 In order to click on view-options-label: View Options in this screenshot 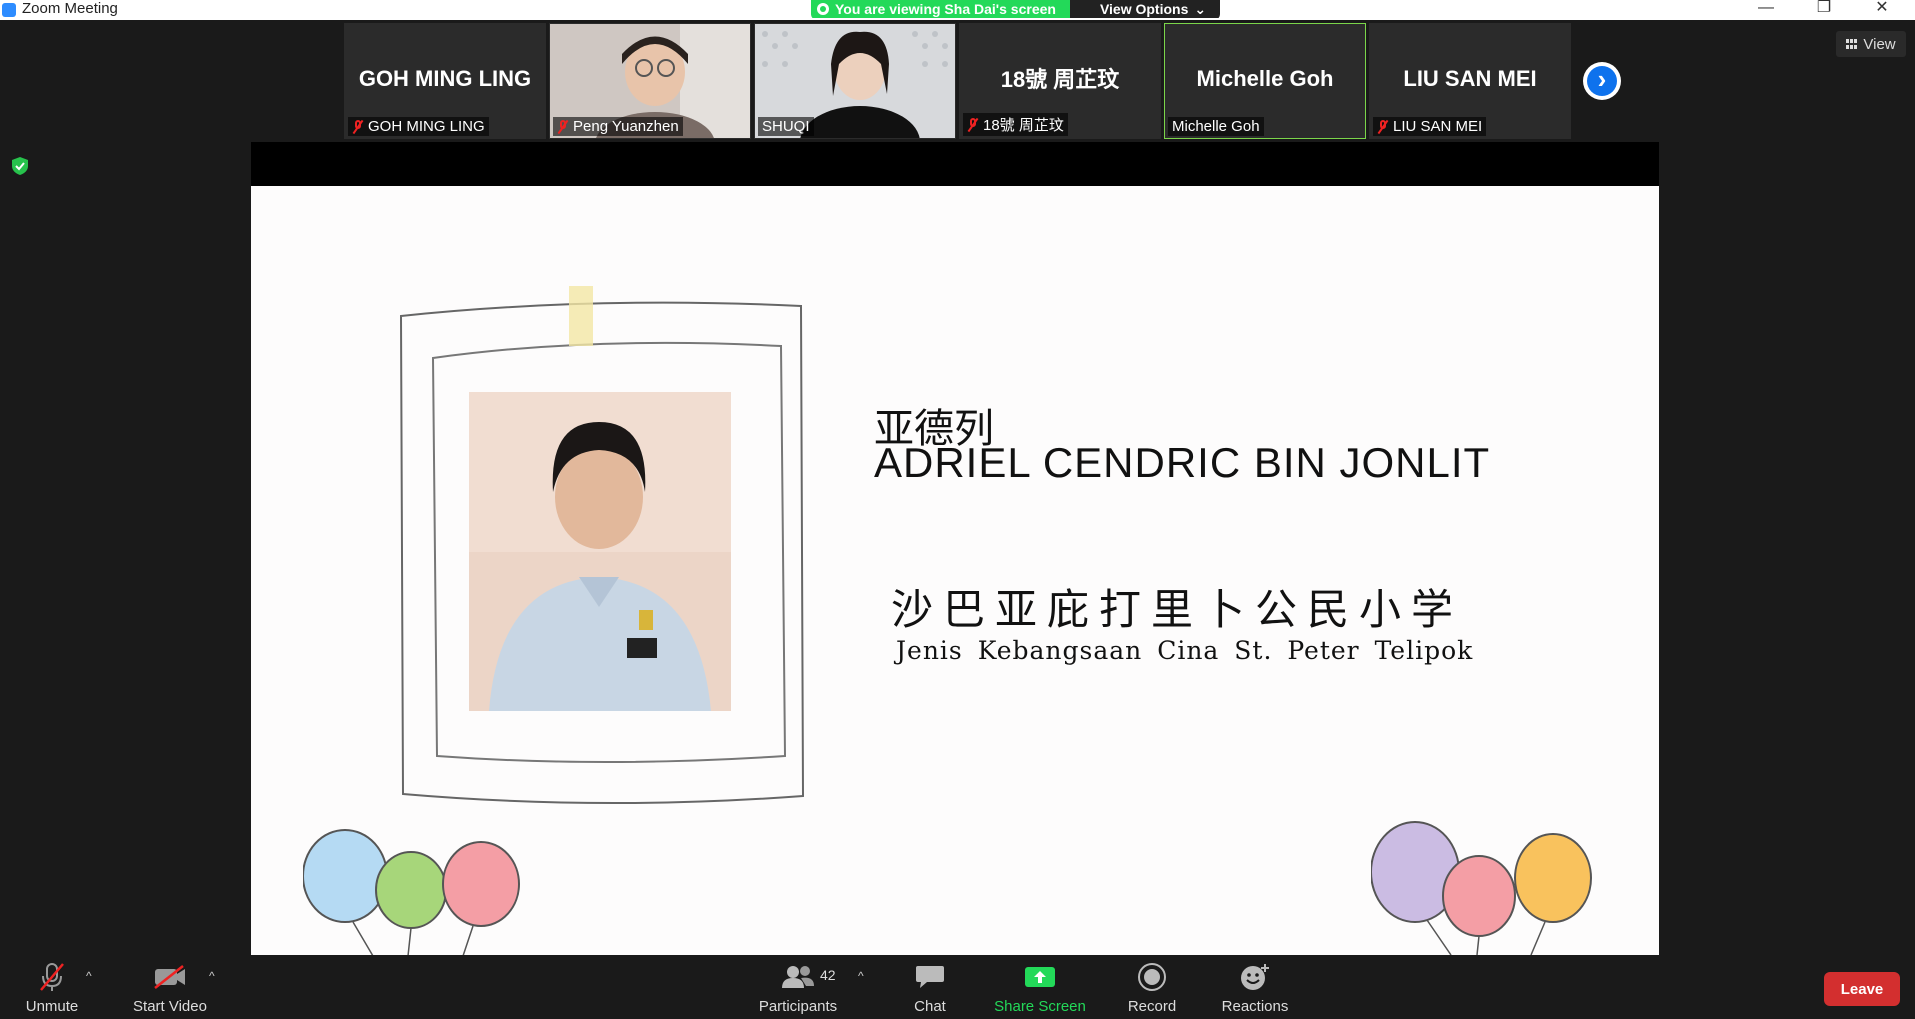, I will do `click(1144, 9)`.